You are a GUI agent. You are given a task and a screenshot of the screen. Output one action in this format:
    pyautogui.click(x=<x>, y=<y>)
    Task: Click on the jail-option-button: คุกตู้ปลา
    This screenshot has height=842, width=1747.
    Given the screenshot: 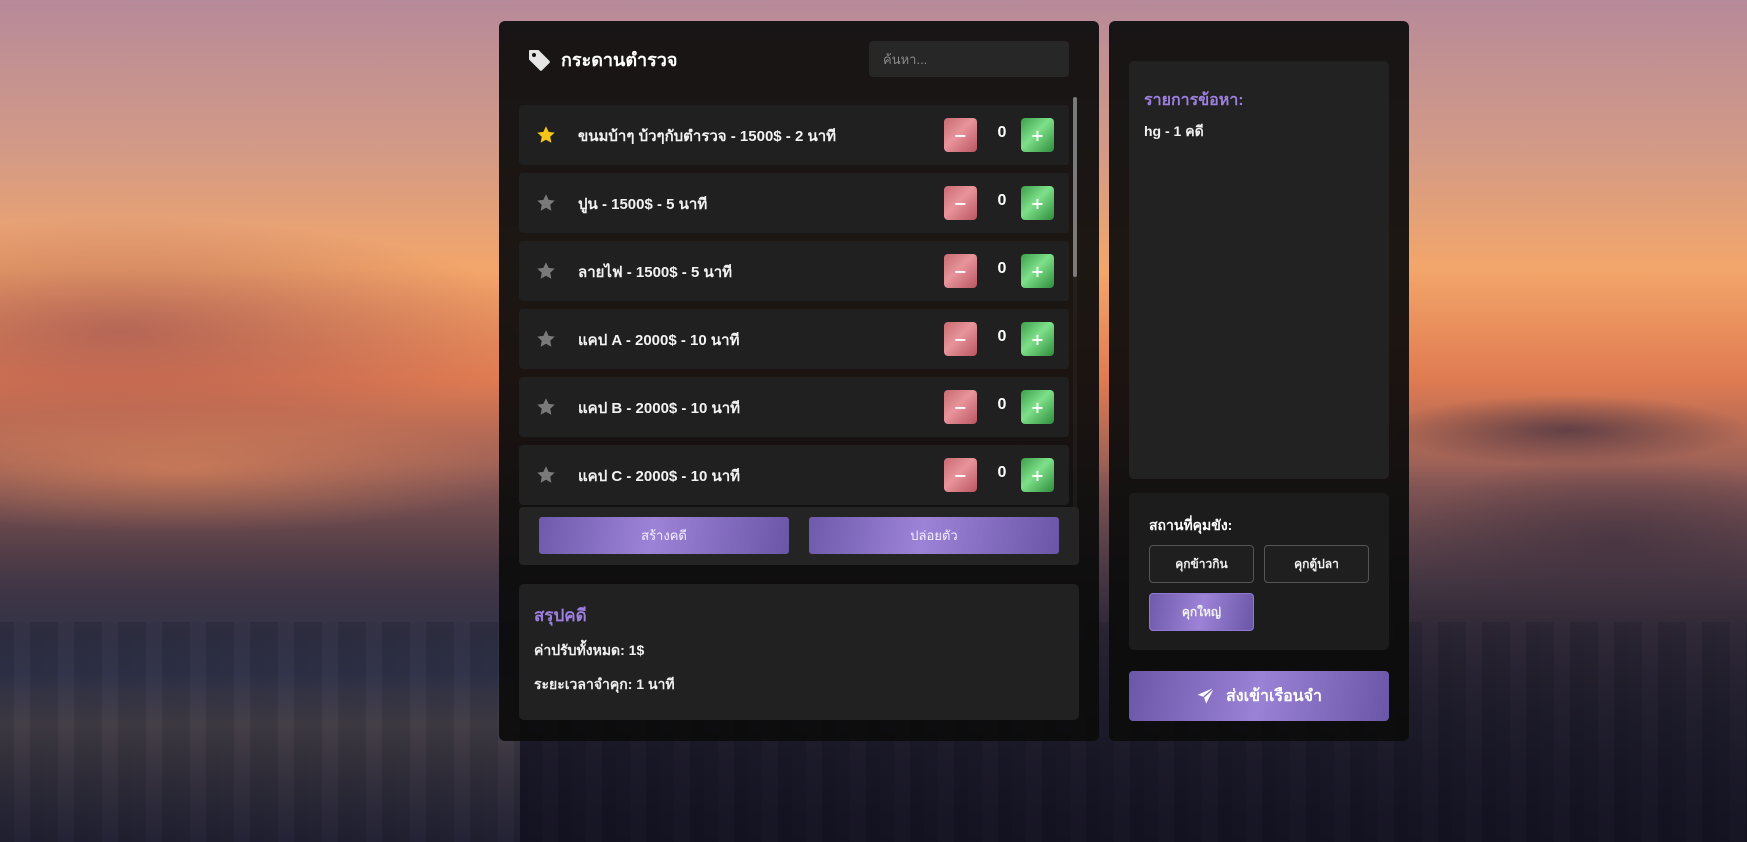 What is the action you would take?
    pyautogui.click(x=1316, y=564)
    